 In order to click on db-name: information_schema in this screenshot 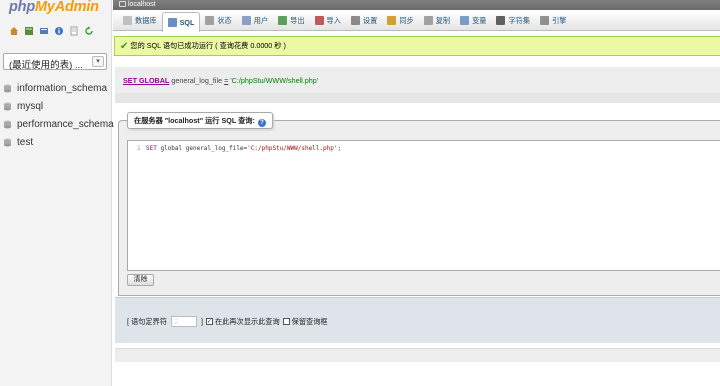, I will do `click(62, 88)`.